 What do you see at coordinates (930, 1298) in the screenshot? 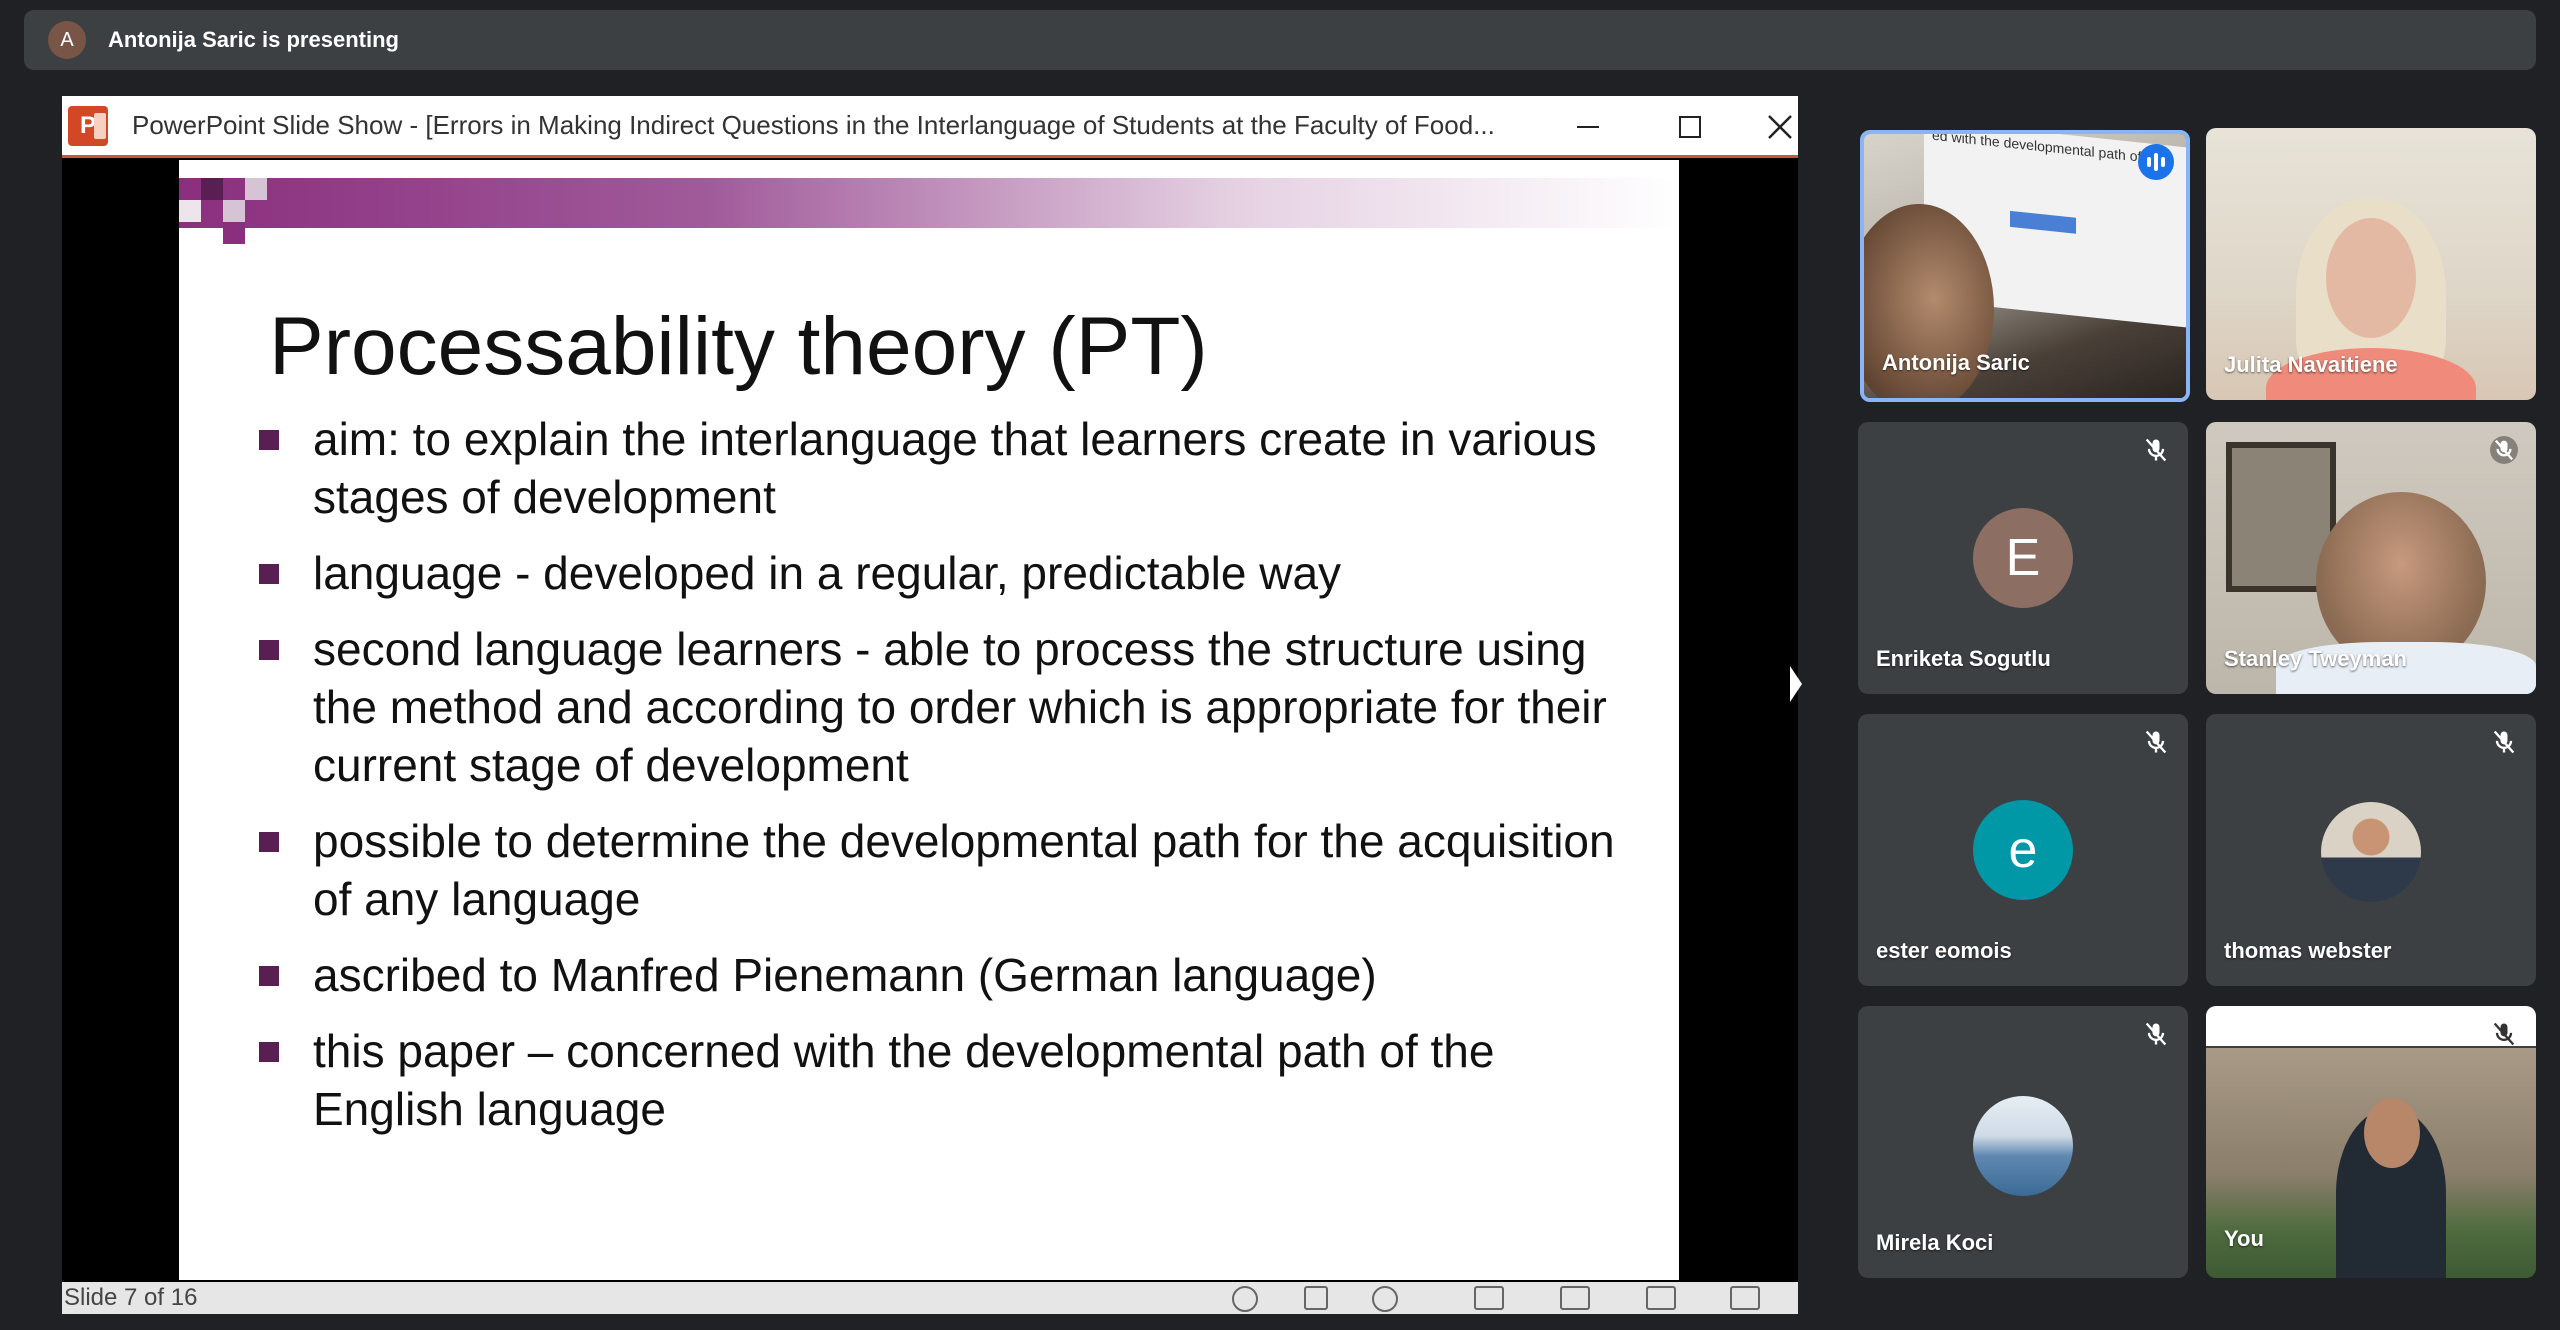
I see `slideshow-statusbar: Slide 7 of 16` at bounding box center [930, 1298].